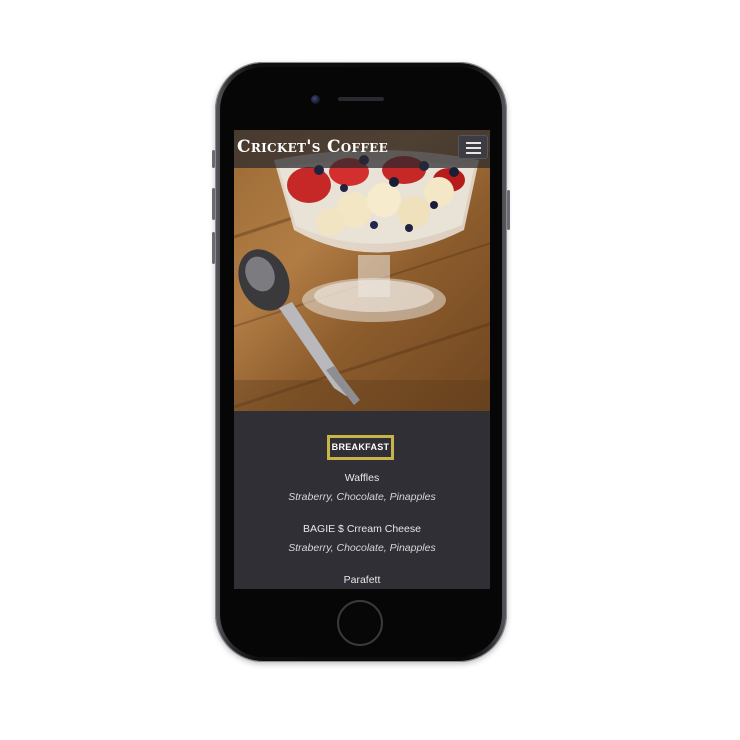  Describe the element at coordinates (361, 99) in the screenshot. I see `earpiece-speaker` at that location.